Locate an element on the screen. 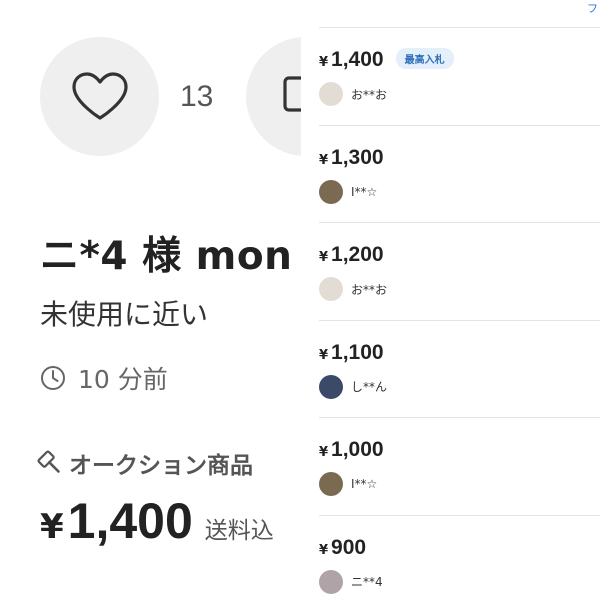 Image resolution: width=600 pixels, height=600 pixels. shipping-label: 送料込 is located at coordinates (239, 531).